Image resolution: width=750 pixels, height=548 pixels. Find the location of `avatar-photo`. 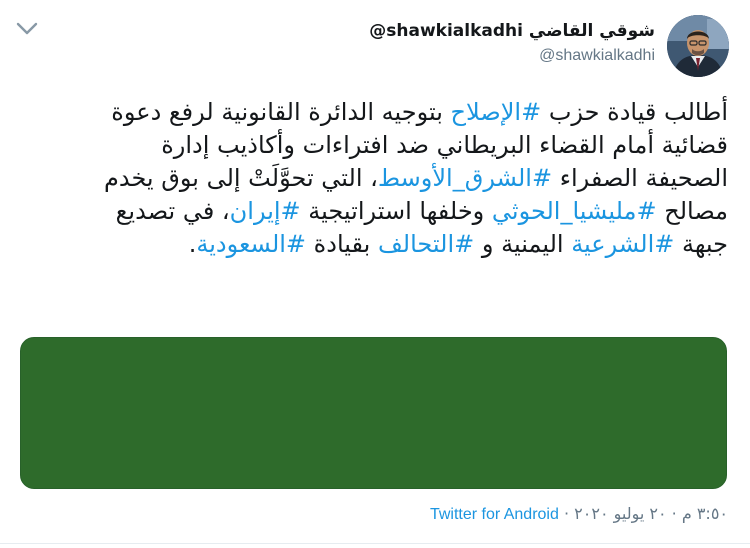

avatar-photo is located at coordinates (698, 46).